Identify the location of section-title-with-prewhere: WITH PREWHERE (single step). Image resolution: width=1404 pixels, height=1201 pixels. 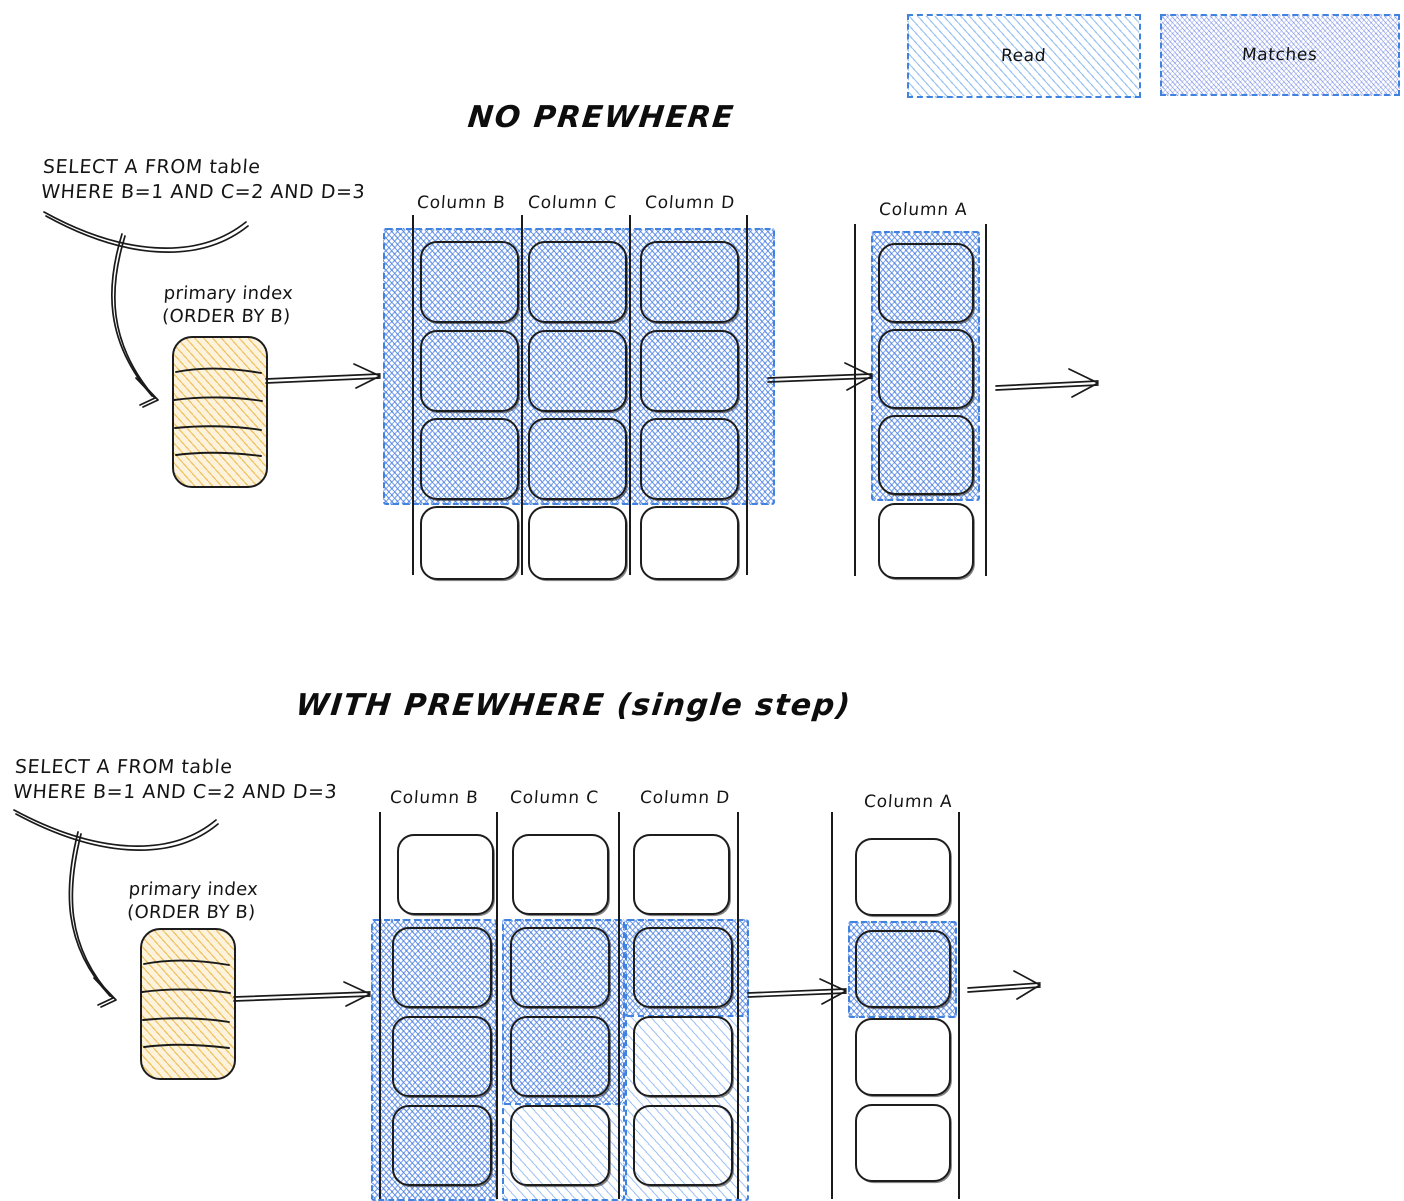
(574, 705).